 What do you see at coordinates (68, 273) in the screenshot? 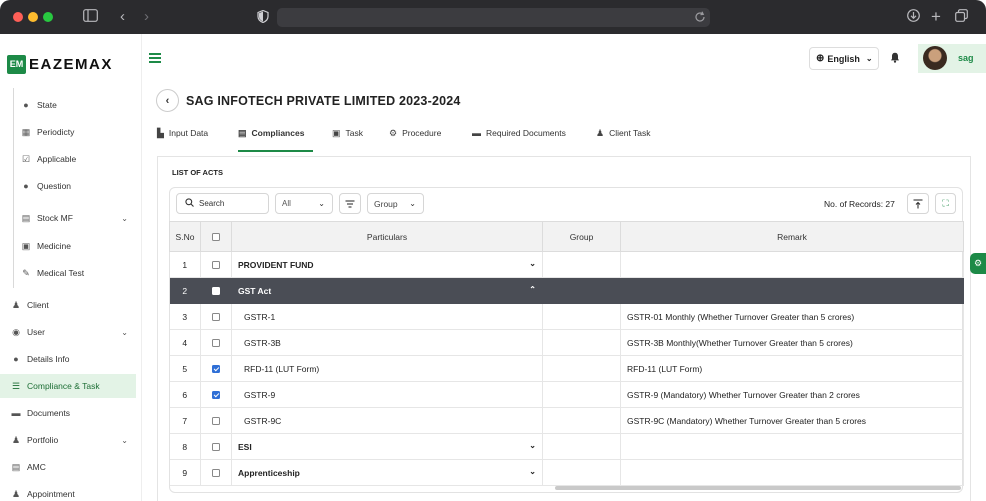
I see `sidebar-item-medical-test: ✎ Medical Test` at bounding box center [68, 273].